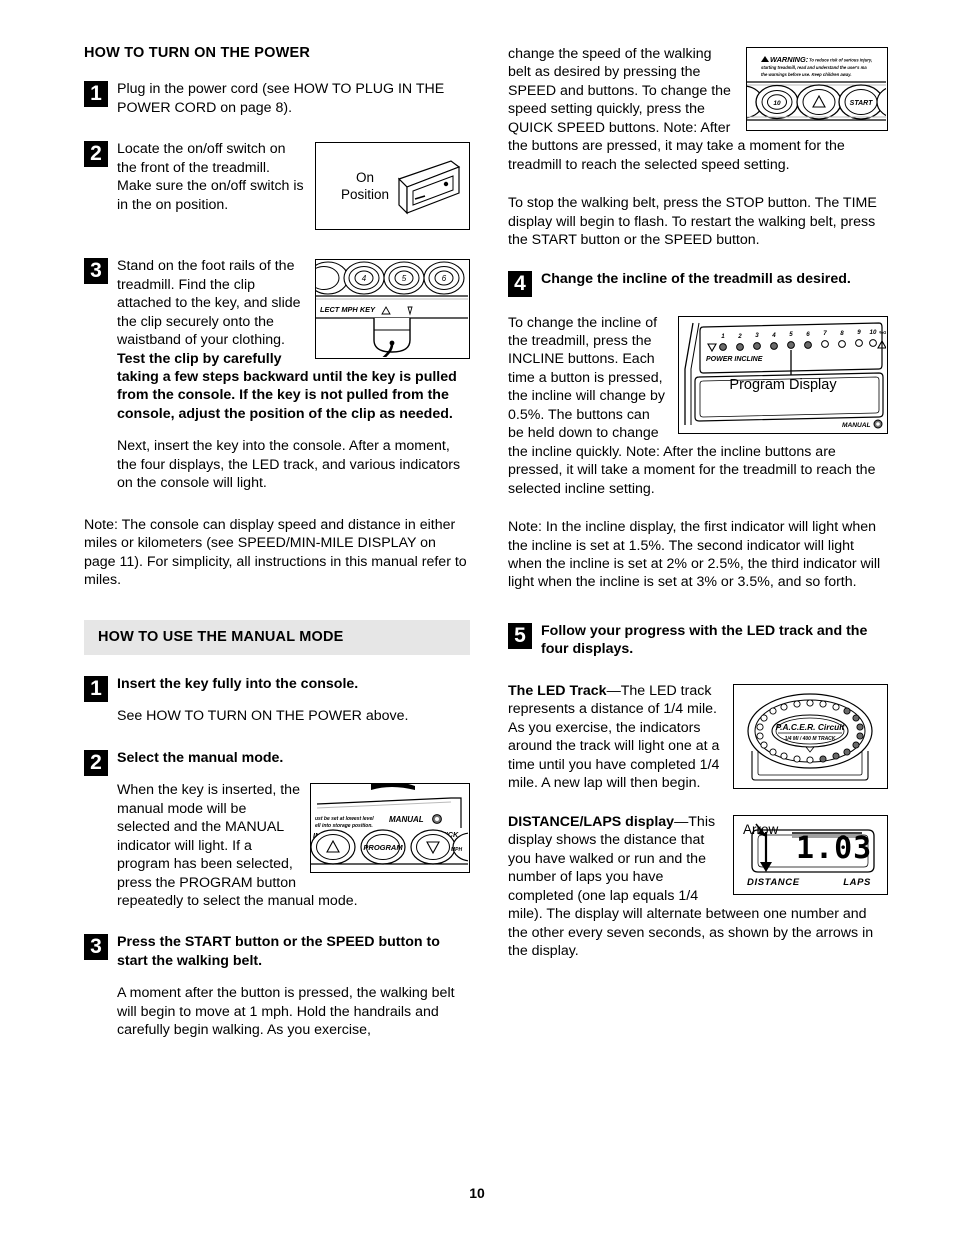  Describe the element at coordinates (861, 103) in the screenshot. I see `start-button-label: START` at that location.